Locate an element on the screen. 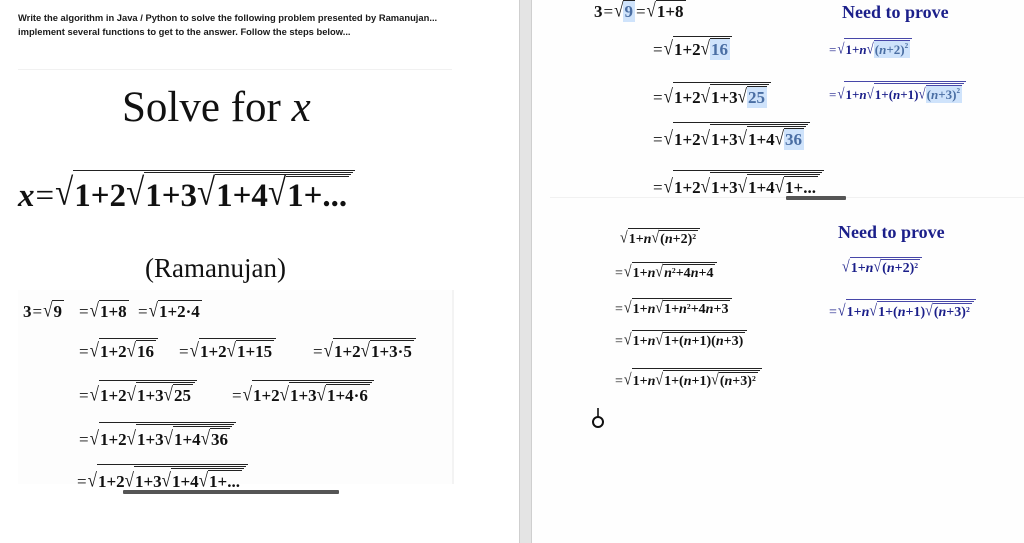 The height and width of the screenshot is (543, 1024). prove-expression: = √ 1+ n √(n +2) 2 is located at coordinates (870, 48).